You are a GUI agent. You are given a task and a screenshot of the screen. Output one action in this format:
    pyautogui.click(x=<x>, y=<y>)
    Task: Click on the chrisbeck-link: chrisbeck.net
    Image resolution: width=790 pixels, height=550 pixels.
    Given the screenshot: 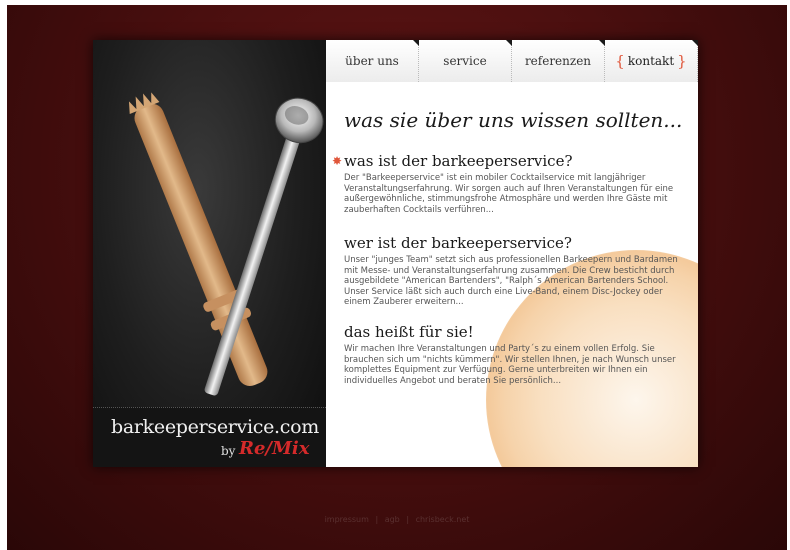 What is the action you would take?
    pyautogui.click(x=443, y=519)
    